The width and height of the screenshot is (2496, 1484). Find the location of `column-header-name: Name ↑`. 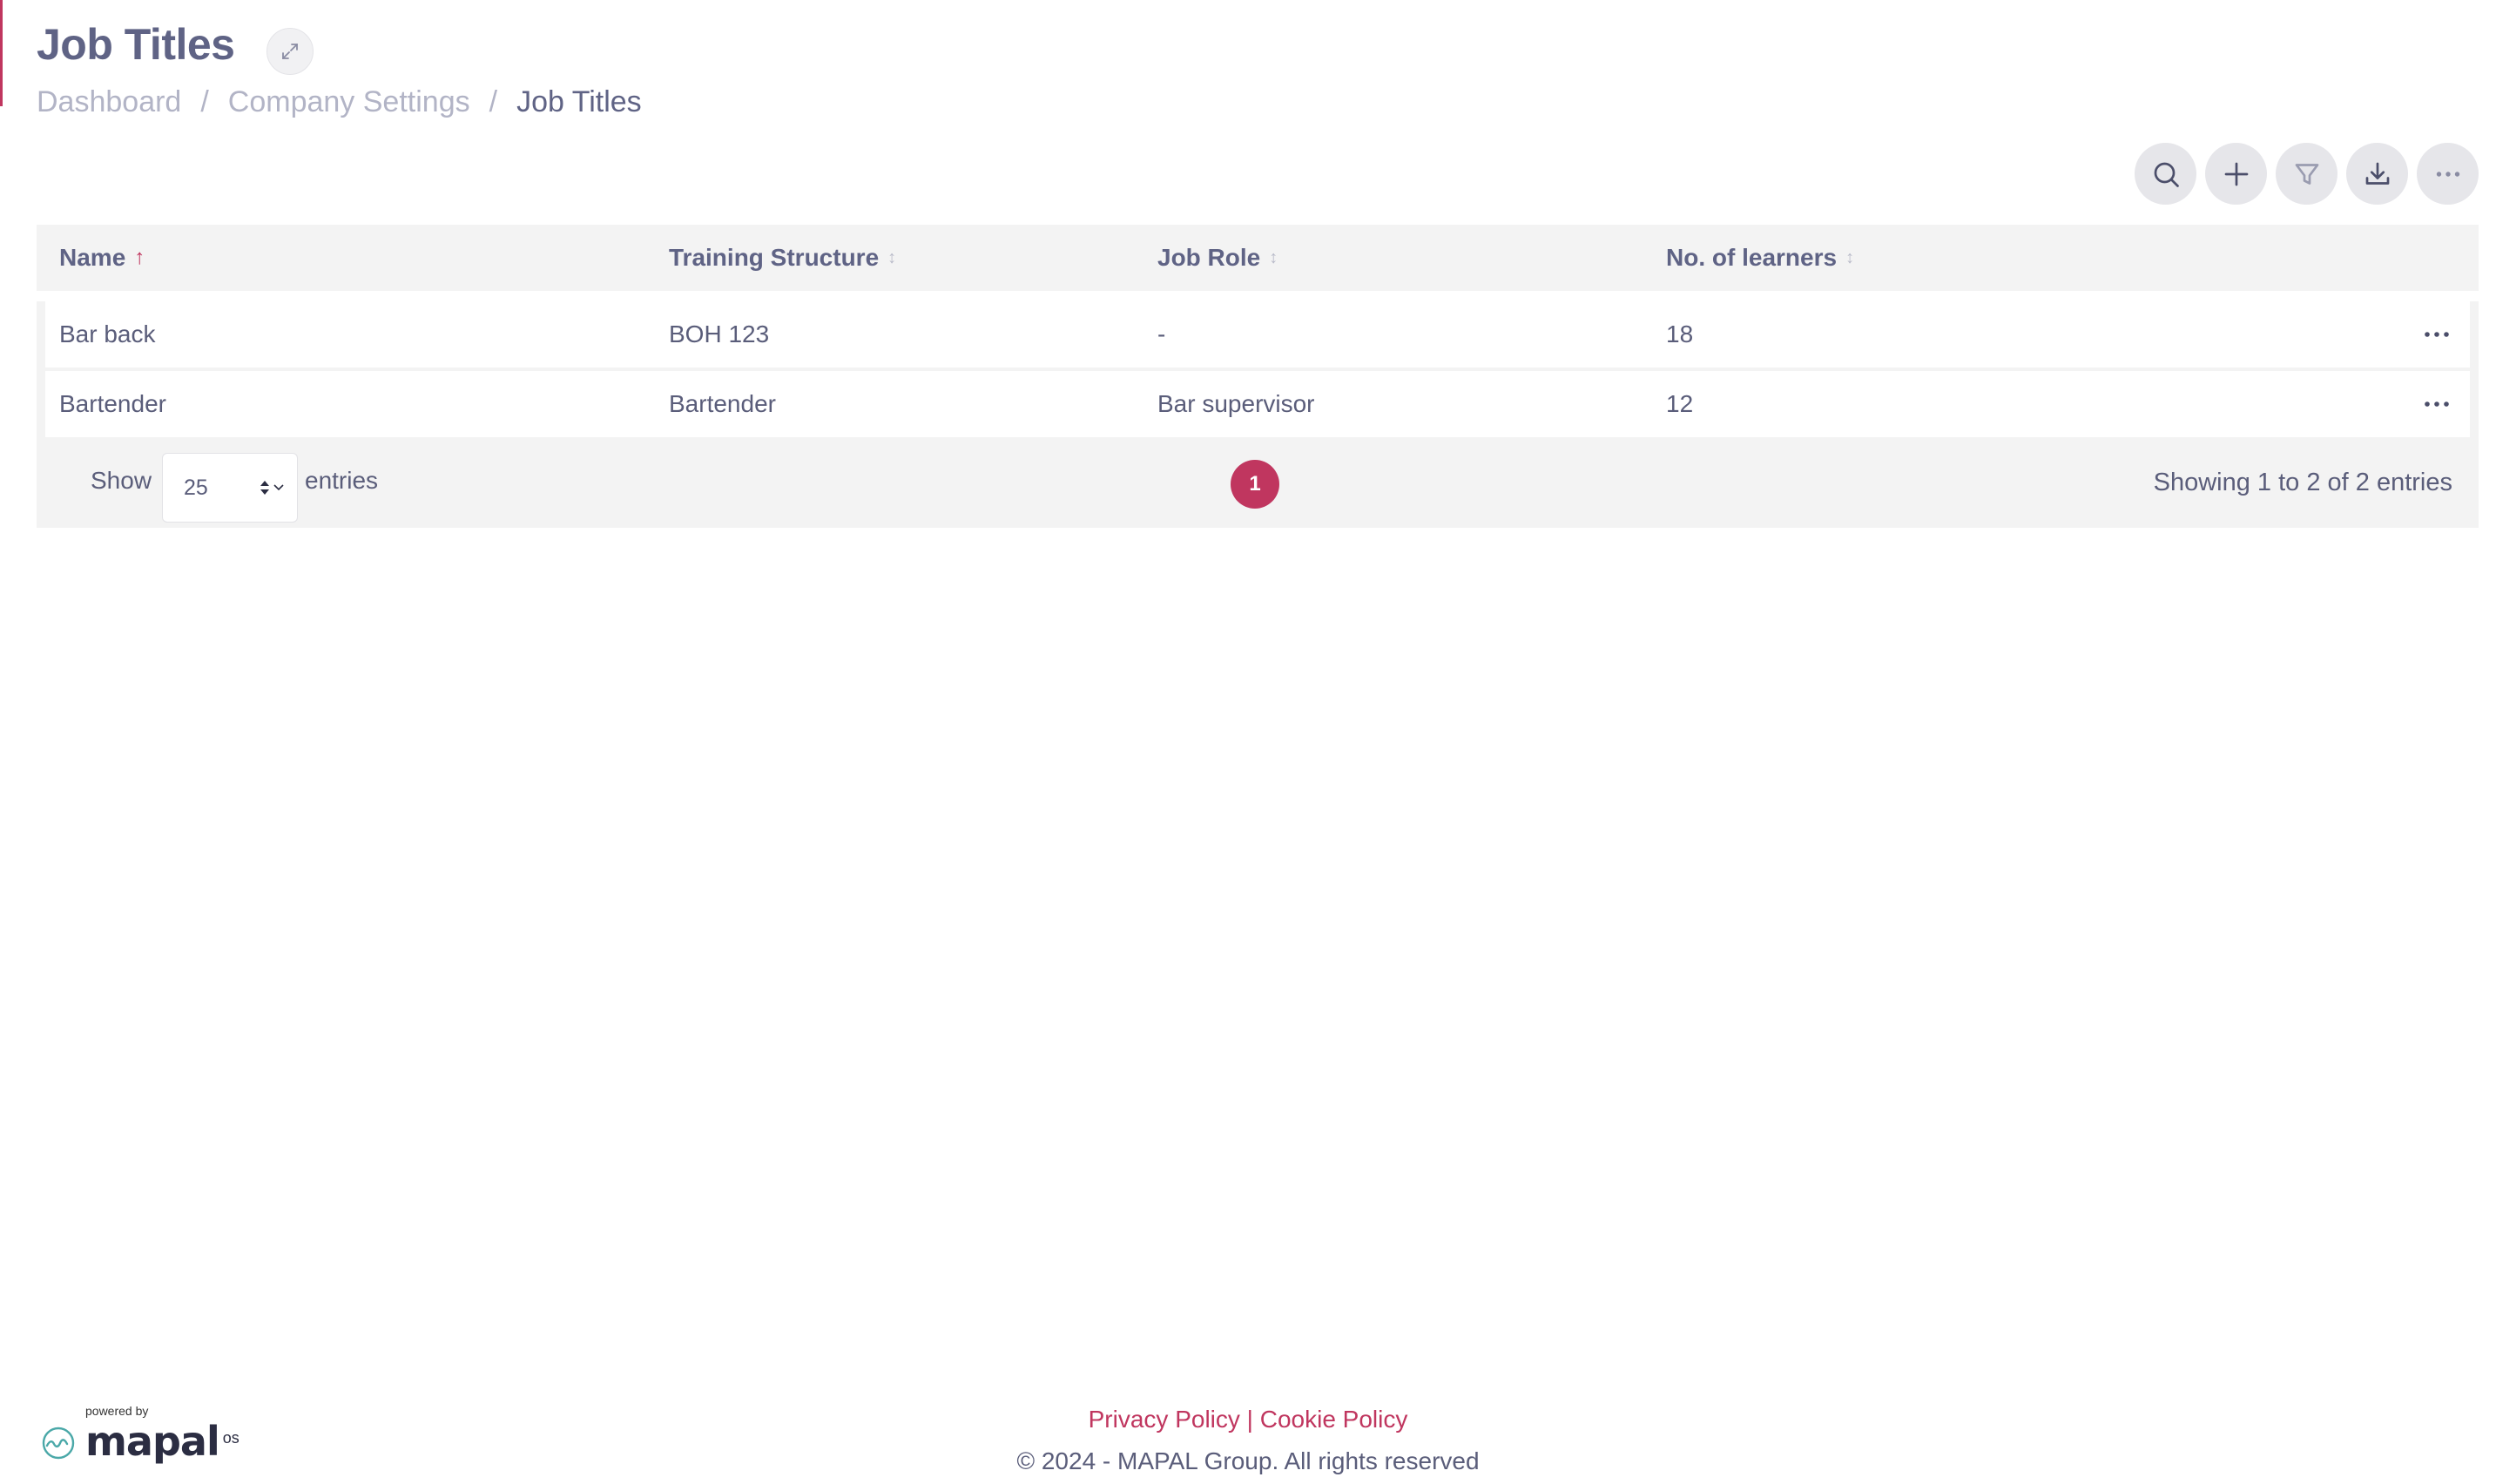

column-header-name: Name ↑ is located at coordinates (102, 258).